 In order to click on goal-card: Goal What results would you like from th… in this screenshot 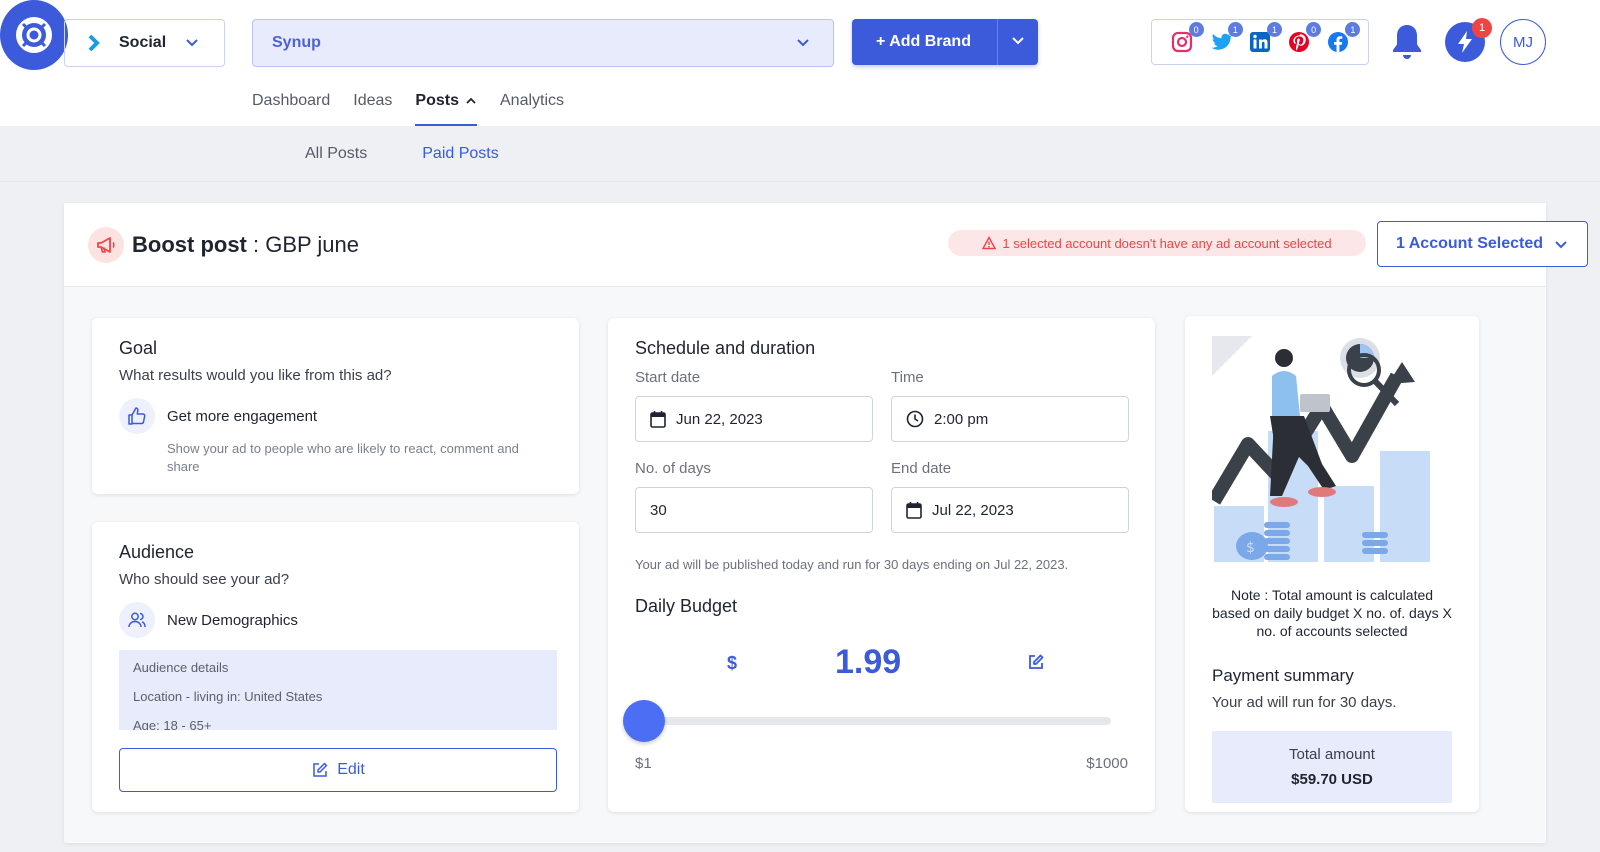, I will do `click(335, 406)`.